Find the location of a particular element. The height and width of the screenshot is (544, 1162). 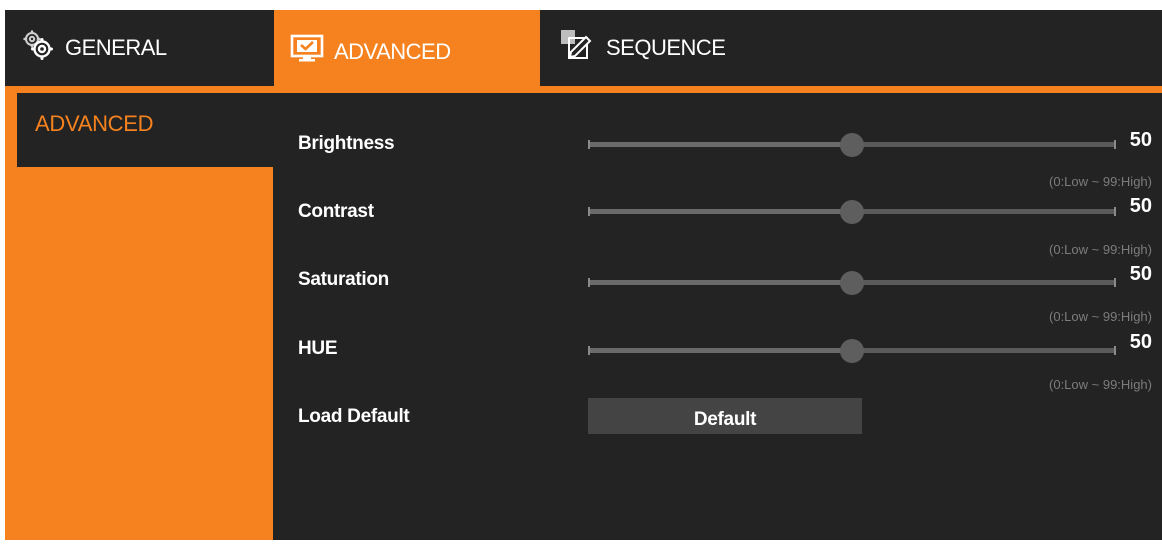

default-button: Default is located at coordinates (725, 416).